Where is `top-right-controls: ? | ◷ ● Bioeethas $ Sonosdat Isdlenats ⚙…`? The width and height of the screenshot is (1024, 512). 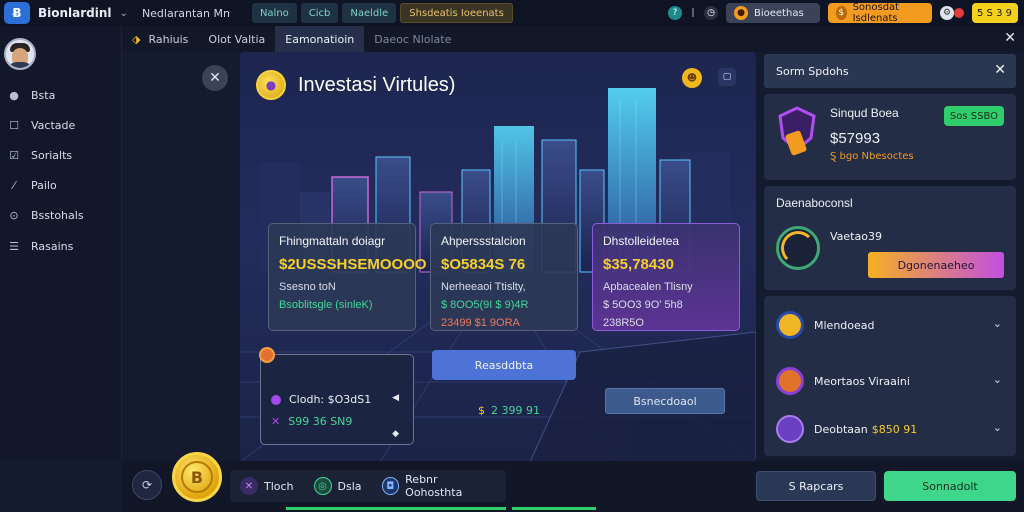 top-right-controls: ? | ◷ ● Bioeethas $ Sonosdat Isdlenats ⚙… is located at coordinates (846, 13).